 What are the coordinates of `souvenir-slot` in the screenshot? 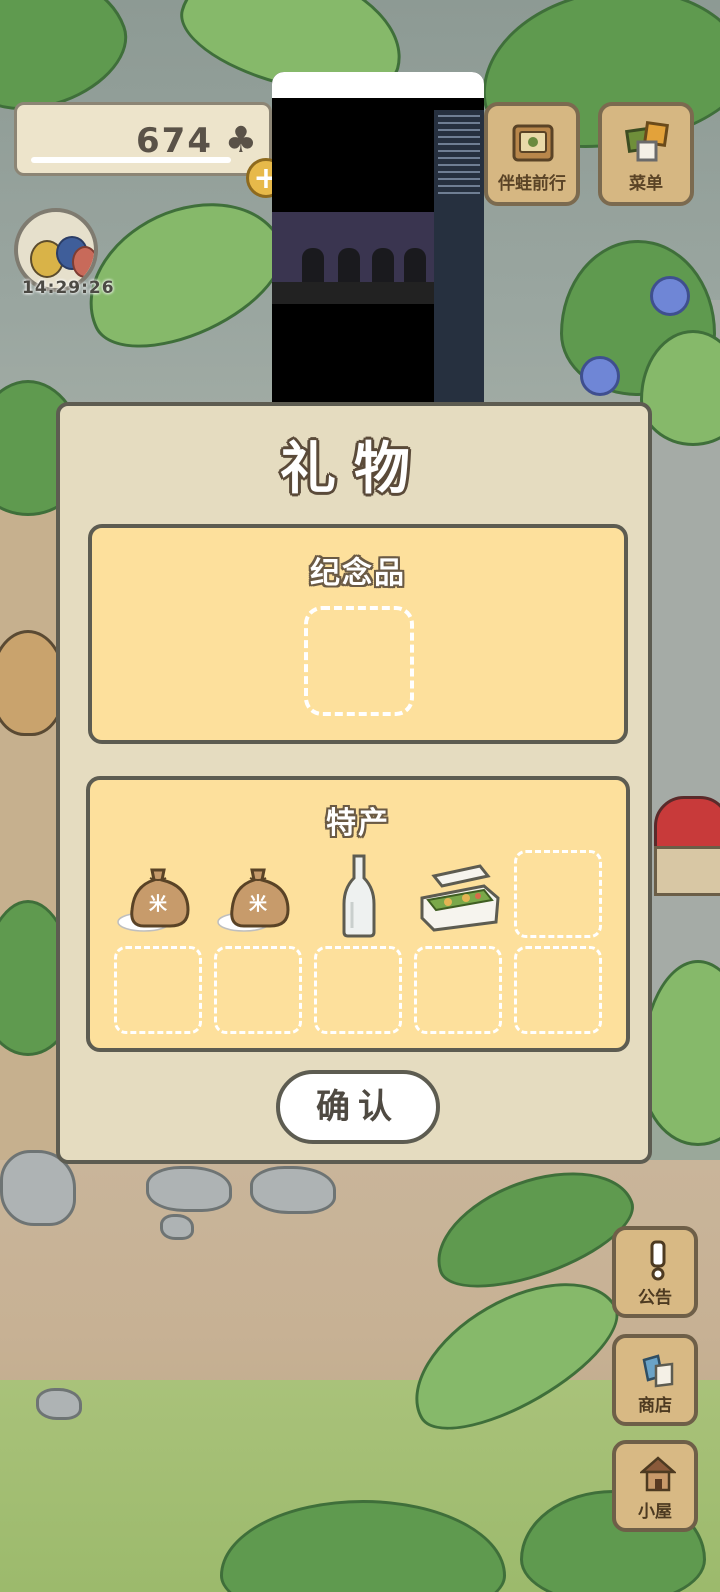 It's located at (359, 661).